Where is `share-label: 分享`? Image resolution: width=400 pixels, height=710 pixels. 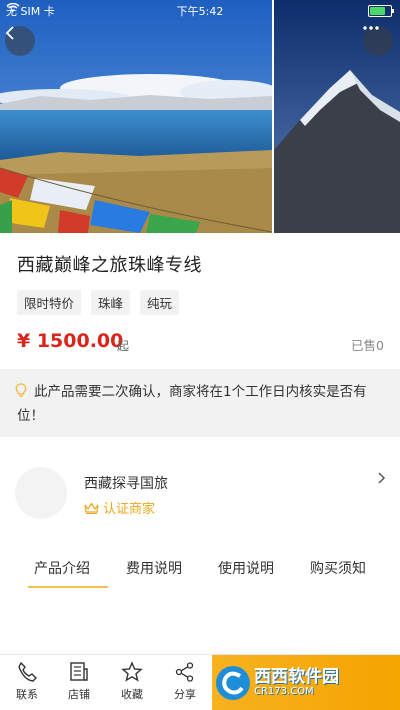
share-label: 分享 is located at coordinates (185, 694).